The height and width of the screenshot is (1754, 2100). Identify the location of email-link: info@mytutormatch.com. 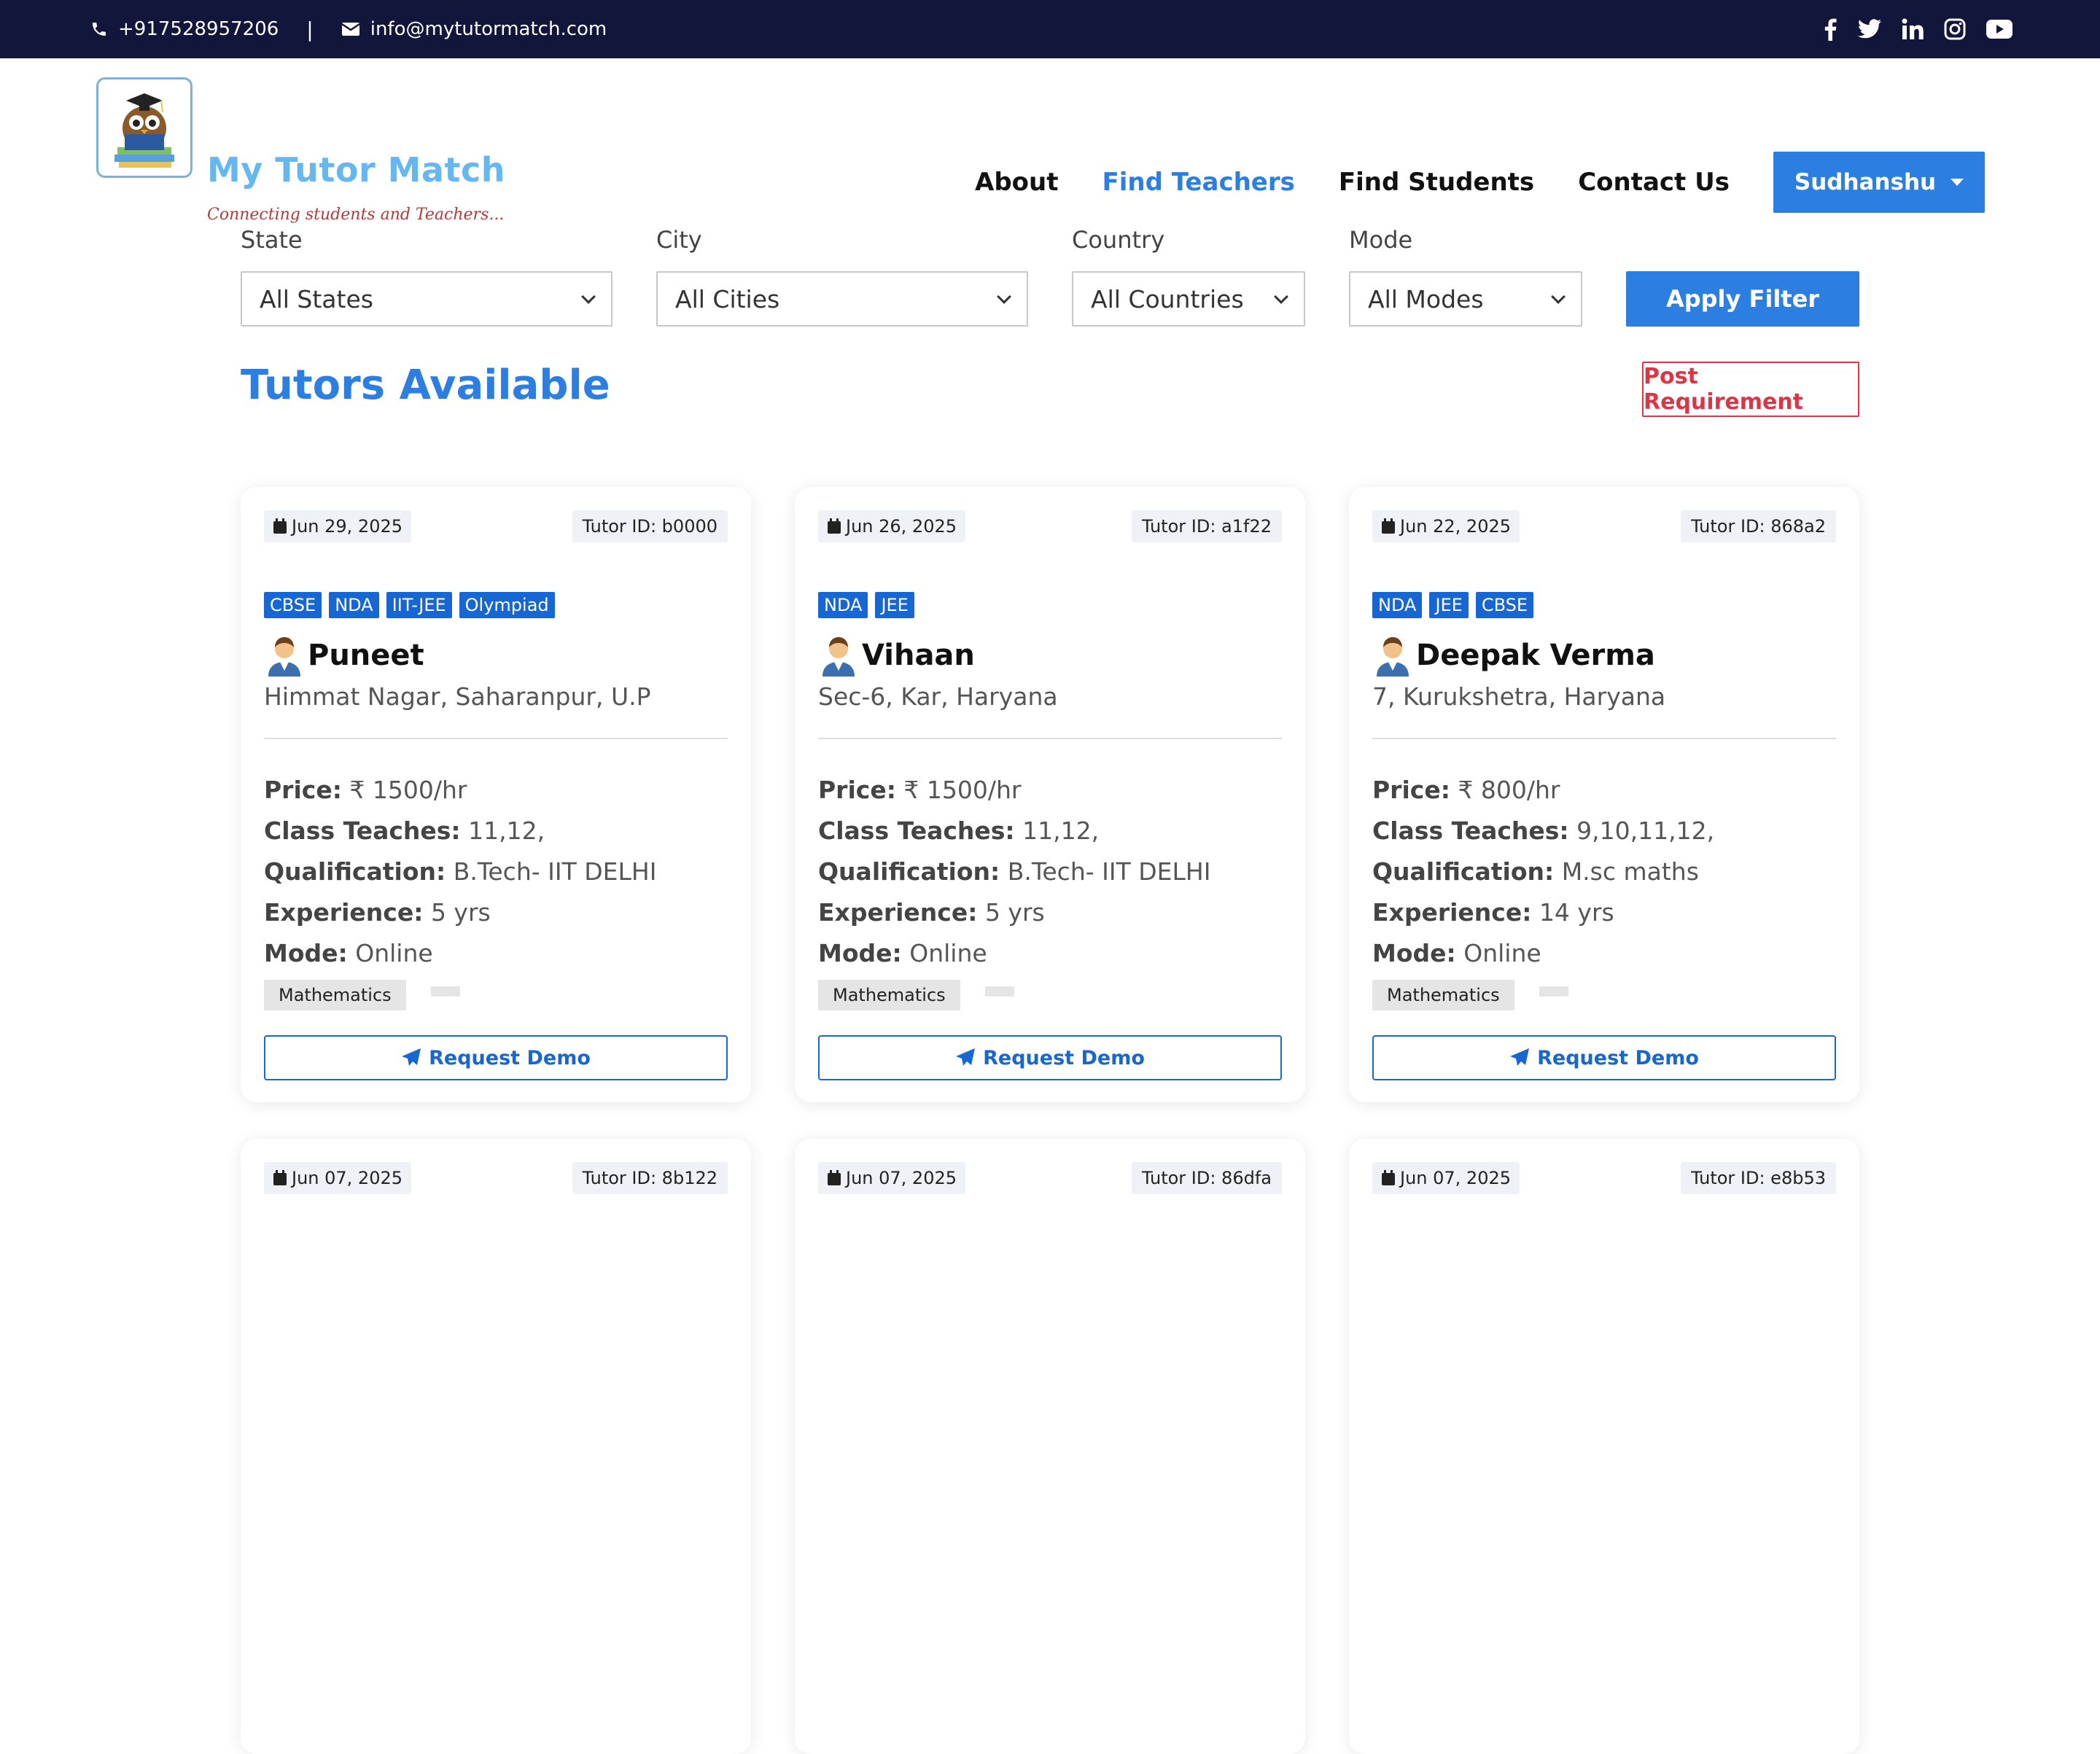
(474, 29).